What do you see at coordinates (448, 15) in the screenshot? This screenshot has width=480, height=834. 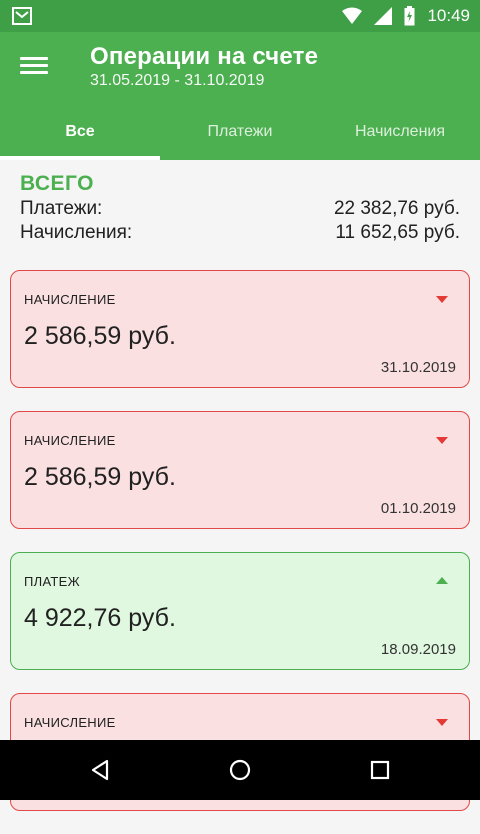 I see `status-time: 10:49` at bounding box center [448, 15].